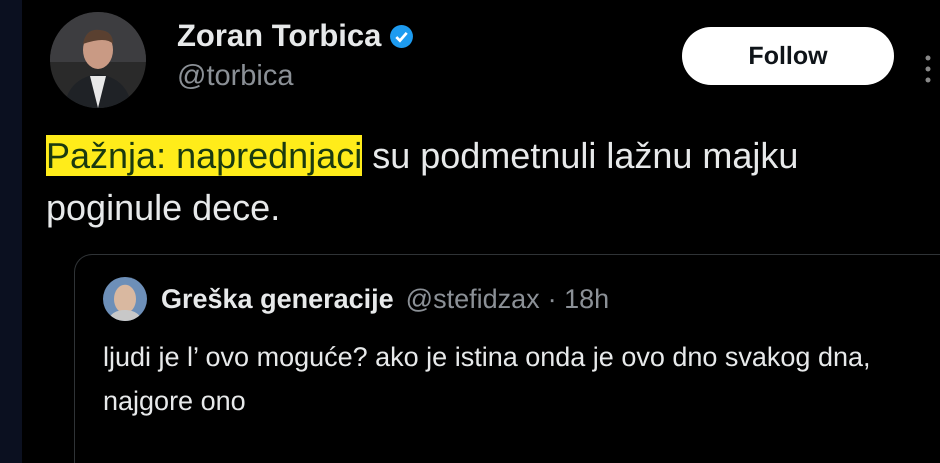  Describe the element at coordinates (788, 56) in the screenshot. I see `follow-button: Follow` at that location.